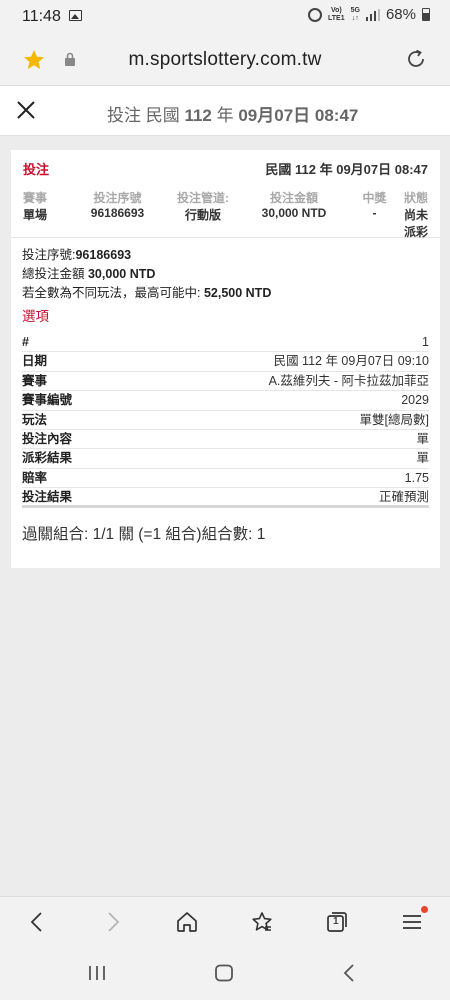 This screenshot has width=450, height=1000. What do you see at coordinates (394, 419) in the screenshot?
I see `detail-value: 單雙[總局數]` at bounding box center [394, 419].